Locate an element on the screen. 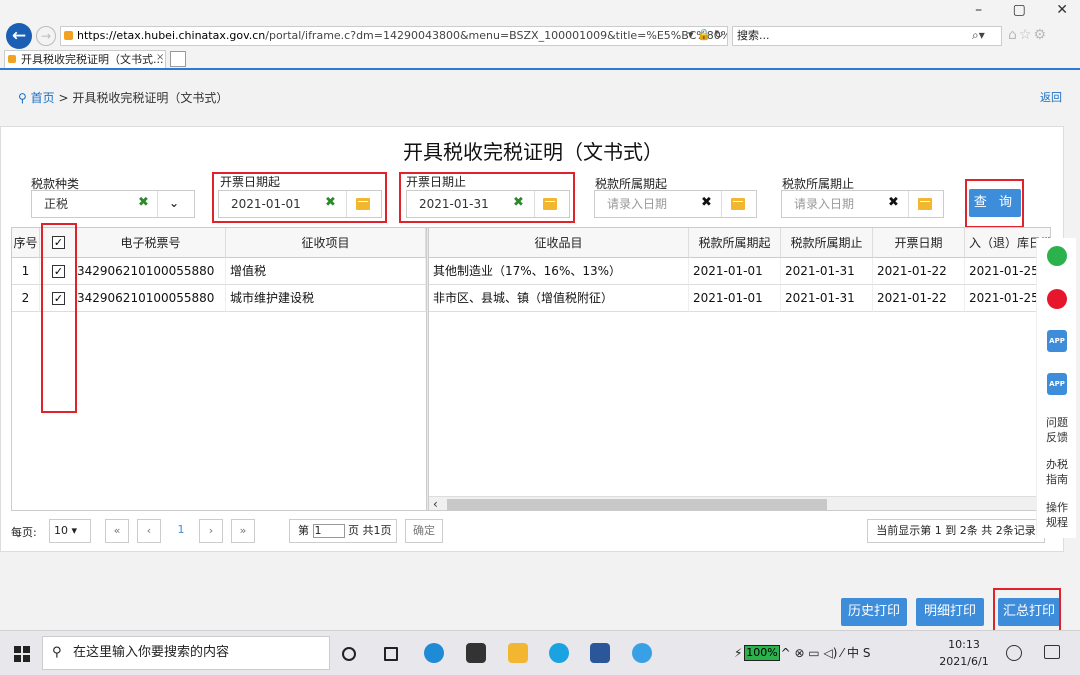 Image resolution: width=1080 pixels, height=675 pixels. per-page-value: 10 is located at coordinates (61, 530).